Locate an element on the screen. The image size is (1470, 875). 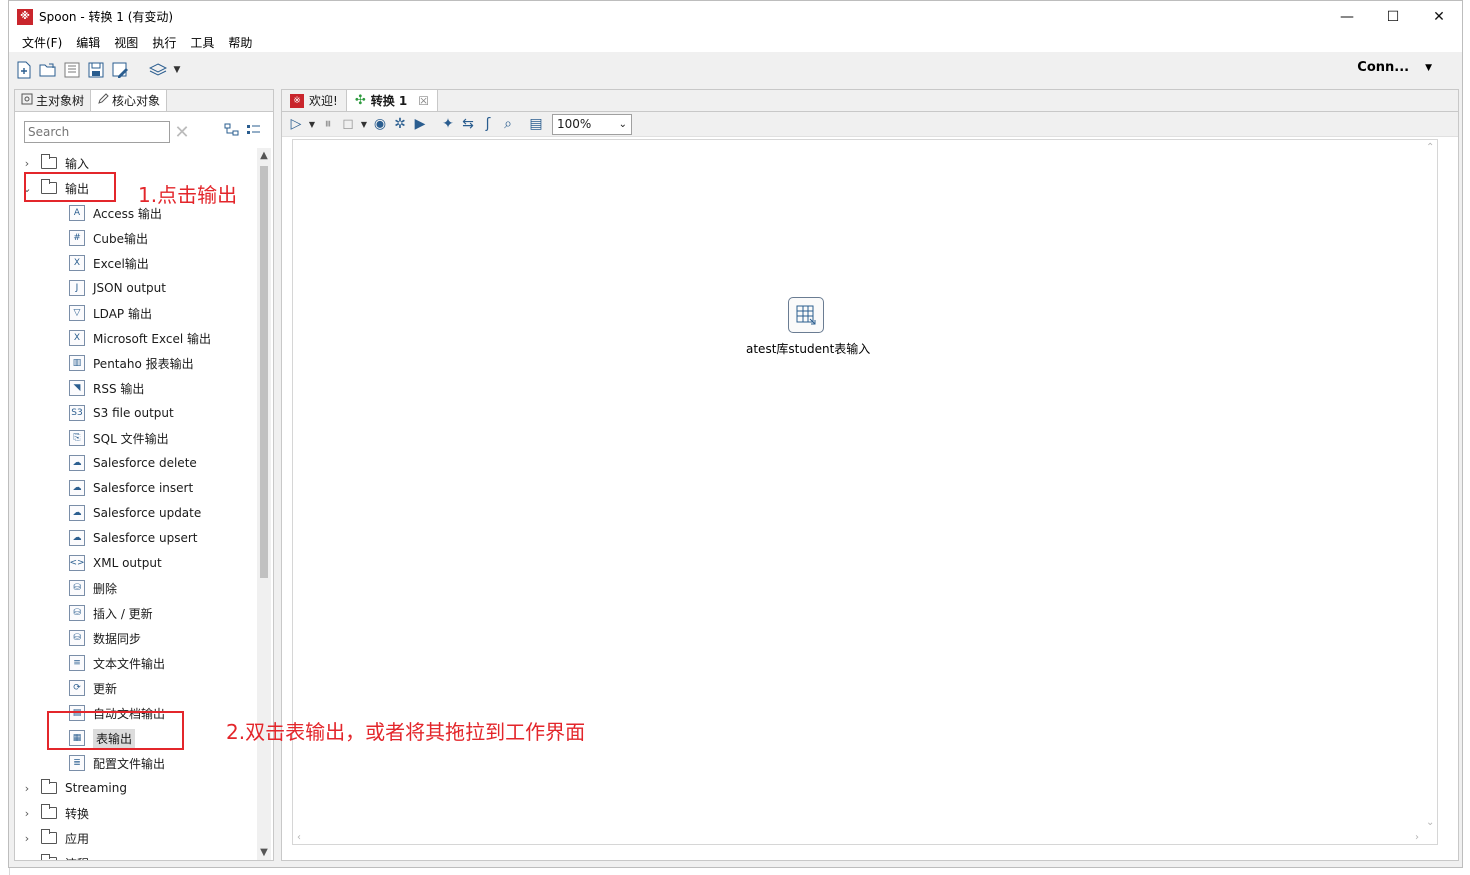
expand-all-icon is located at coordinates (232, 131).